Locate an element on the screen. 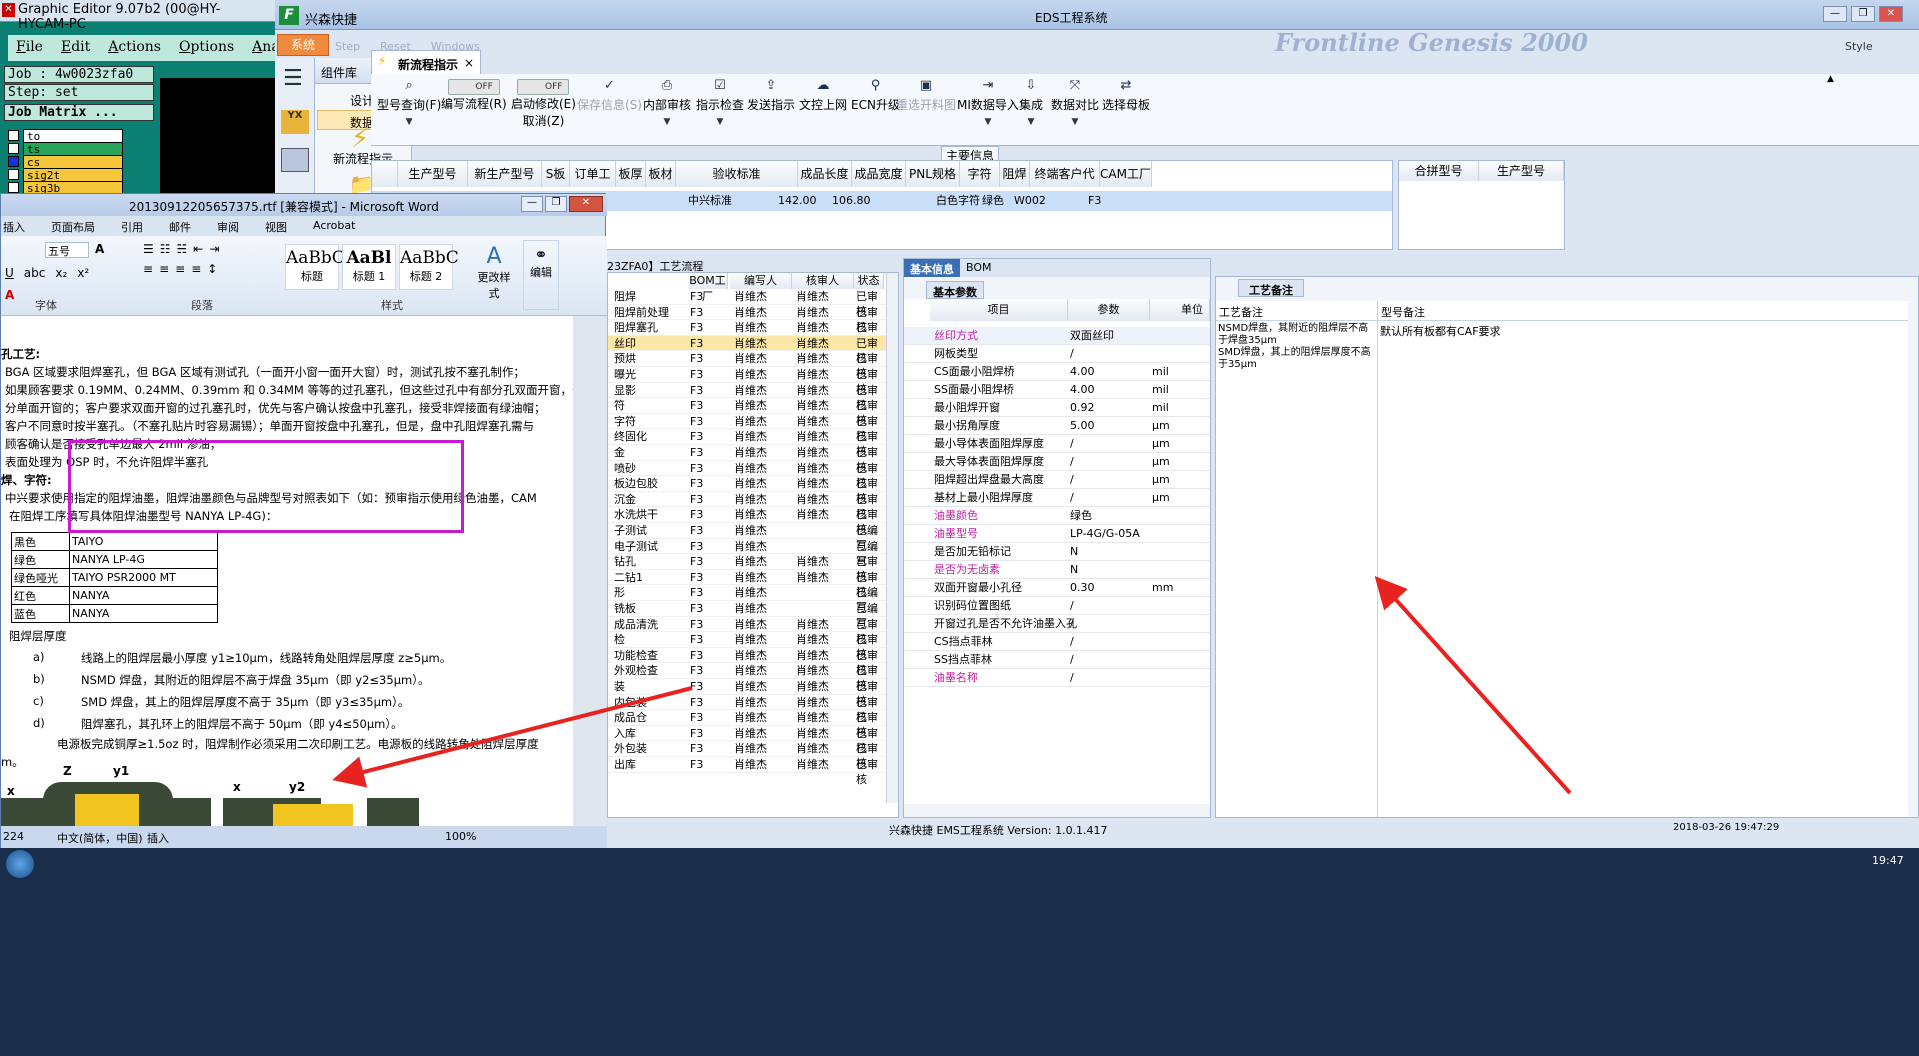  process-row: 阻焊塞孔F3肖维杰肖维杰已审核 is located at coordinates (747, 334).